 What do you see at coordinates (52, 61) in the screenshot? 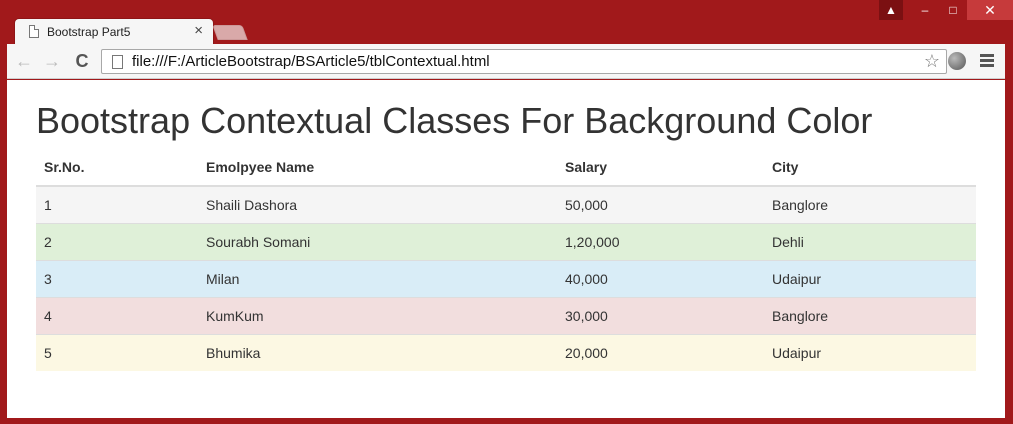
I see `forward-arrow-icon: →` at bounding box center [52, 61].